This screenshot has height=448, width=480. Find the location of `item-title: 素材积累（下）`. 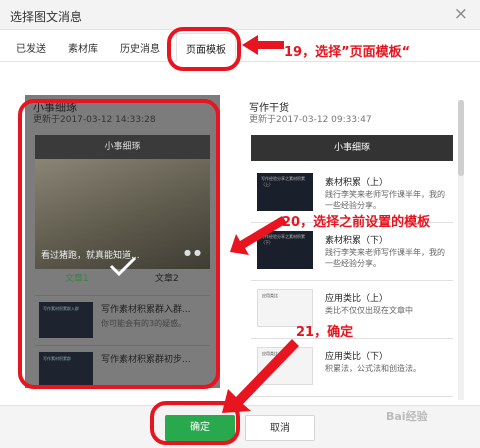

item-title: 素材积累（下） is located at coordinates (357, 241).